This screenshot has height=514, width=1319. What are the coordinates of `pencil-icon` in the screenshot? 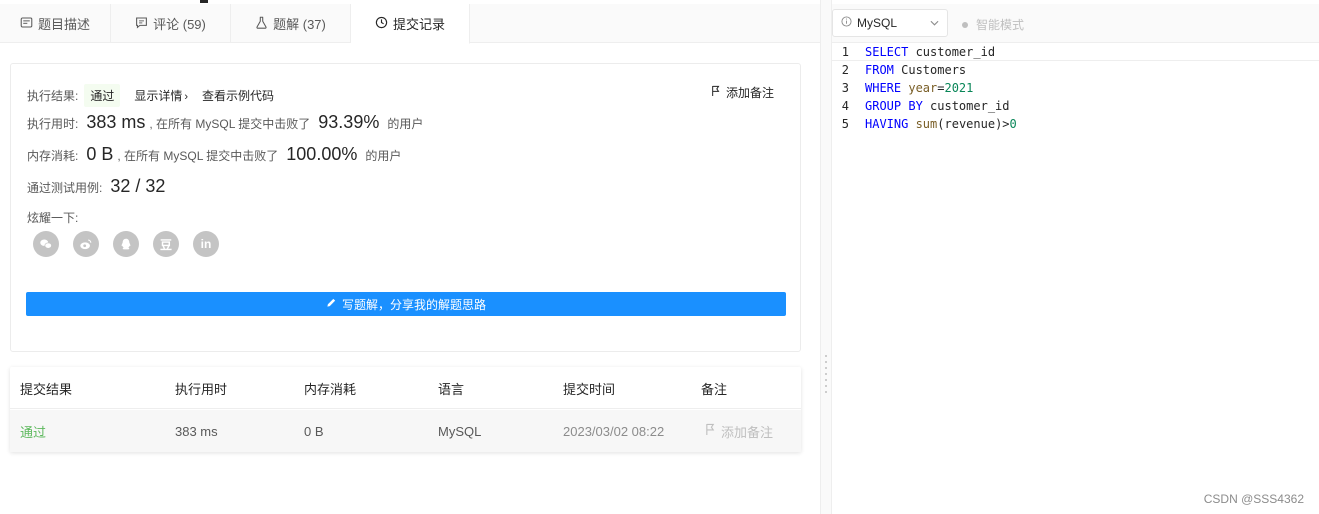 It's located at (331, 304).